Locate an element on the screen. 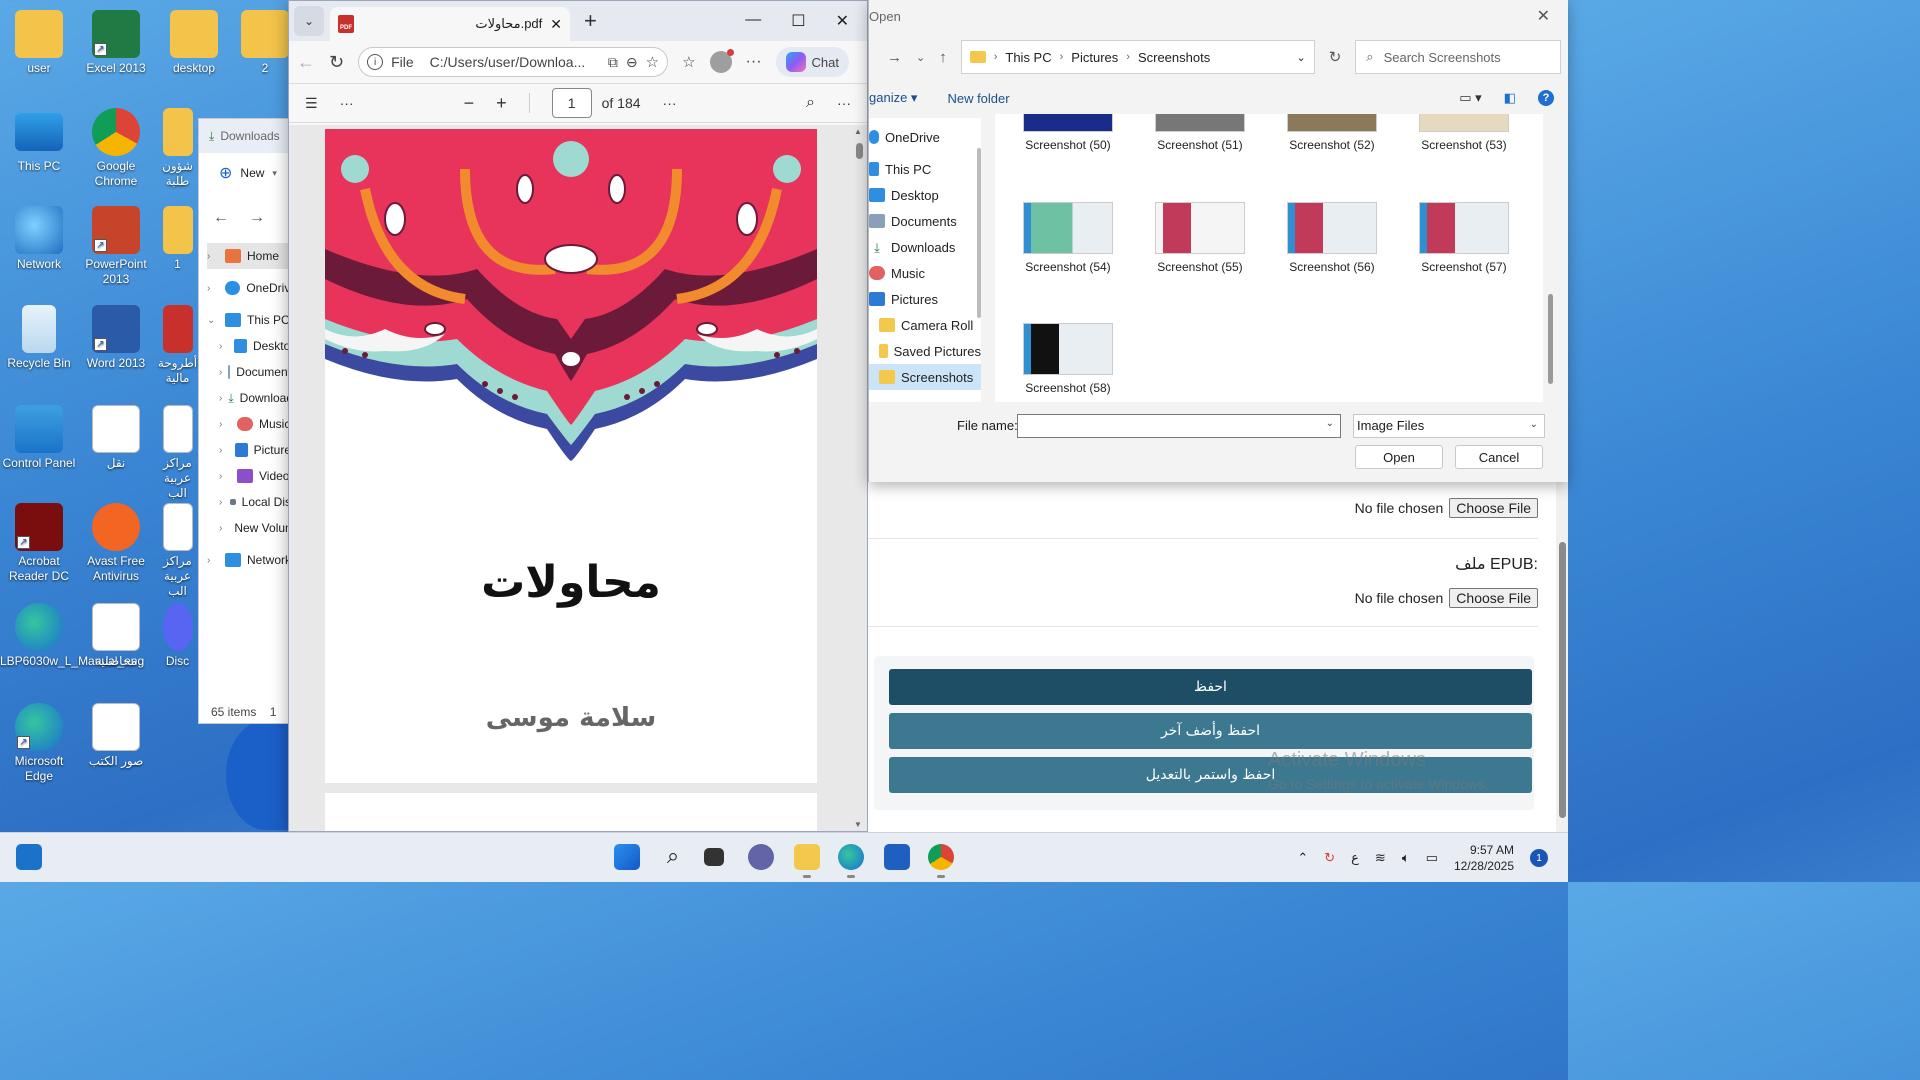  desktop-icon-book-images: صور الكتب is located at coordinates (116, 736).